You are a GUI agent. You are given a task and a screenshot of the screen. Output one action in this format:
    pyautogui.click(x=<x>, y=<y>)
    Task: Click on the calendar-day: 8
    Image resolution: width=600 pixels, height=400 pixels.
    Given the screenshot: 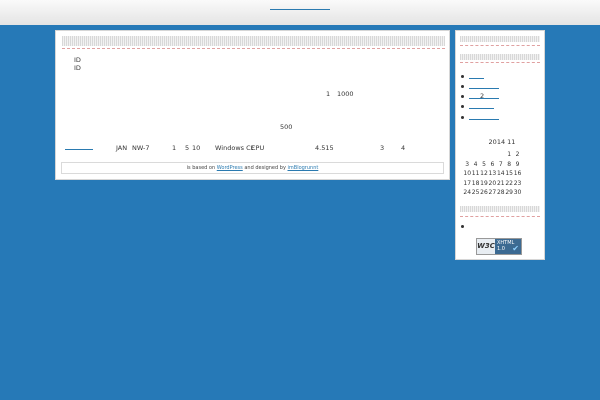 What is the action you would take?
    pyautogui.click(x=509, y=164)
    